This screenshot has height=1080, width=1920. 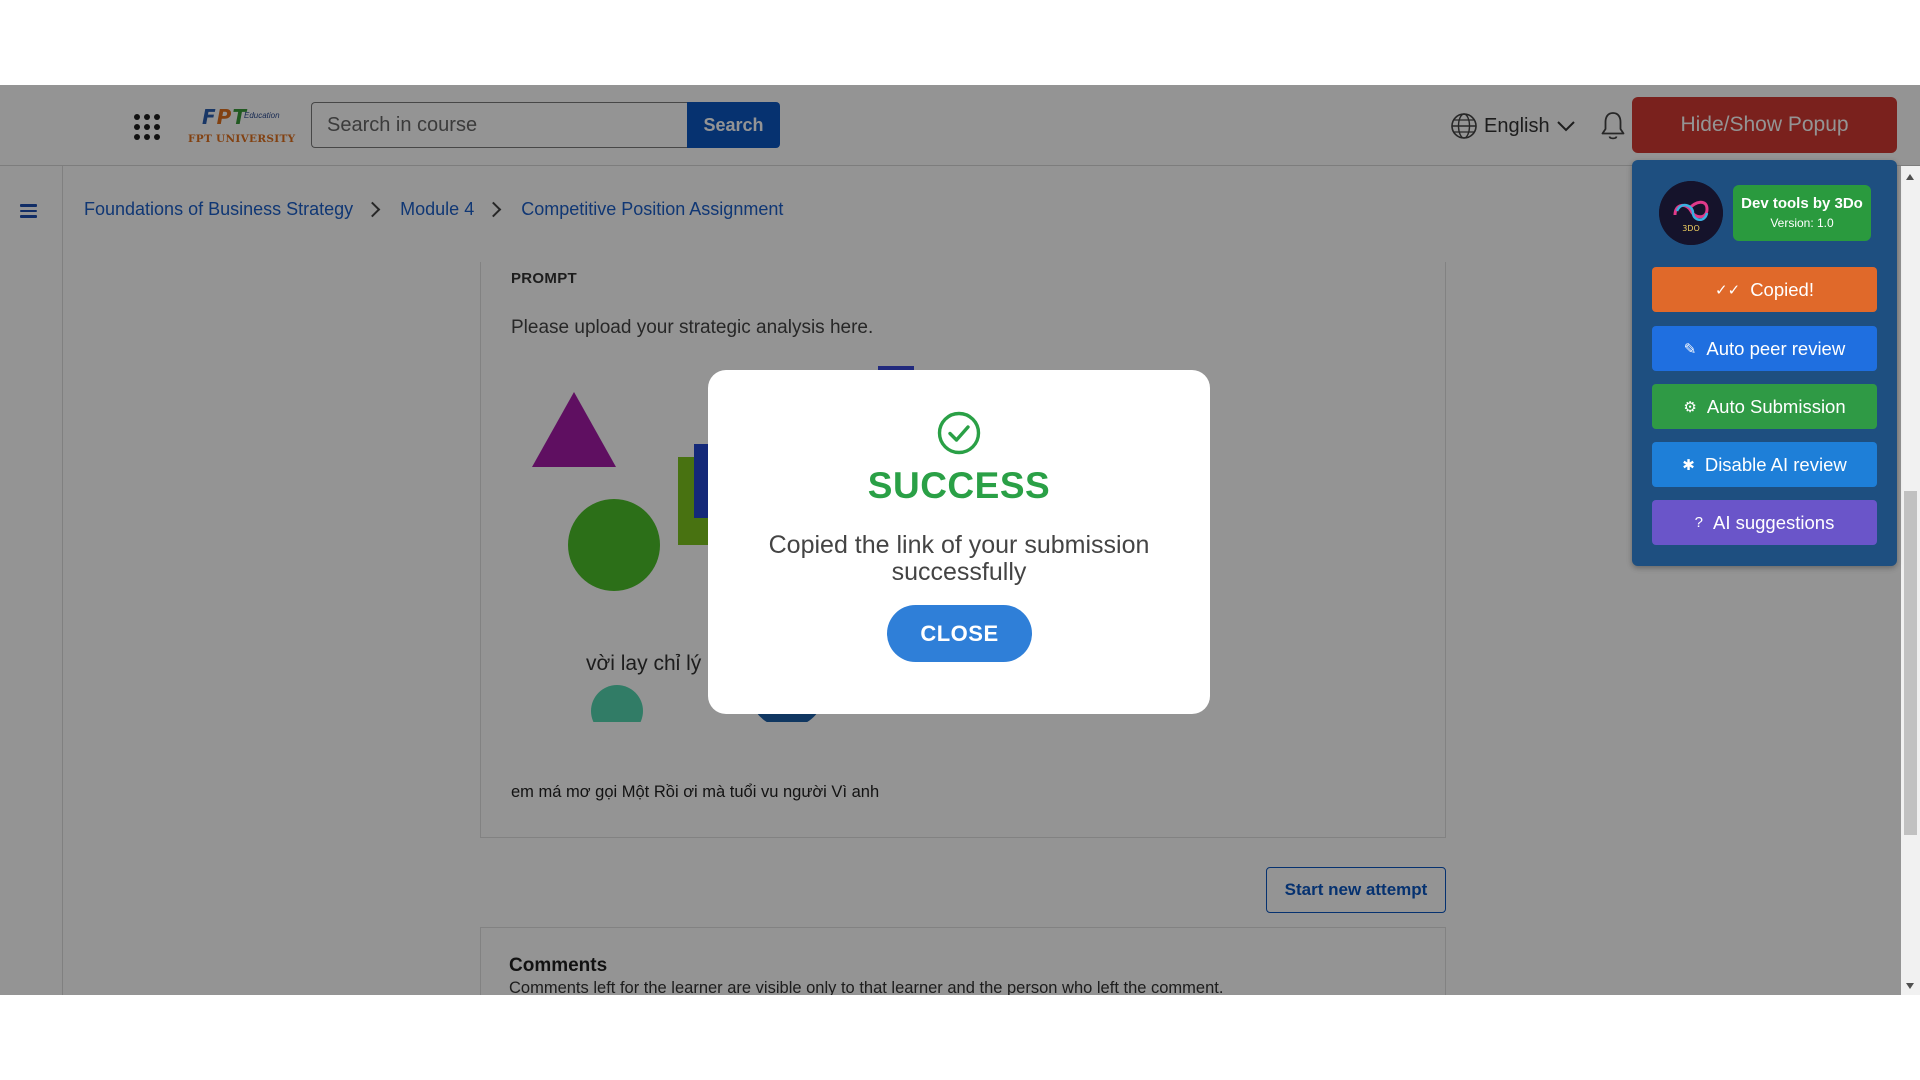 What do you see at coordinates (959, 485) in the screenshot?
I see `dialog-title: SUCCESS` at bounding box center [959, 485].